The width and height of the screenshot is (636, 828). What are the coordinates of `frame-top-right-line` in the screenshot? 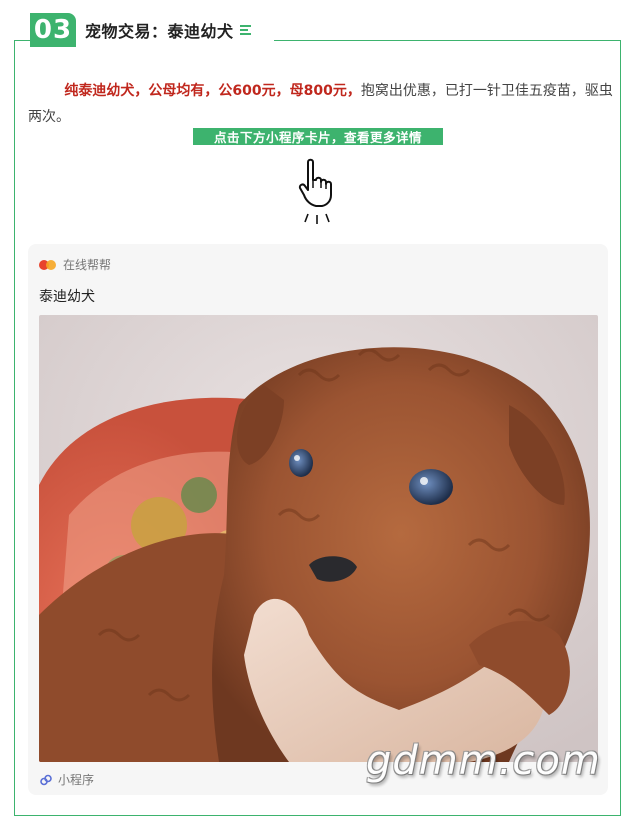 It's located at (447, 40).